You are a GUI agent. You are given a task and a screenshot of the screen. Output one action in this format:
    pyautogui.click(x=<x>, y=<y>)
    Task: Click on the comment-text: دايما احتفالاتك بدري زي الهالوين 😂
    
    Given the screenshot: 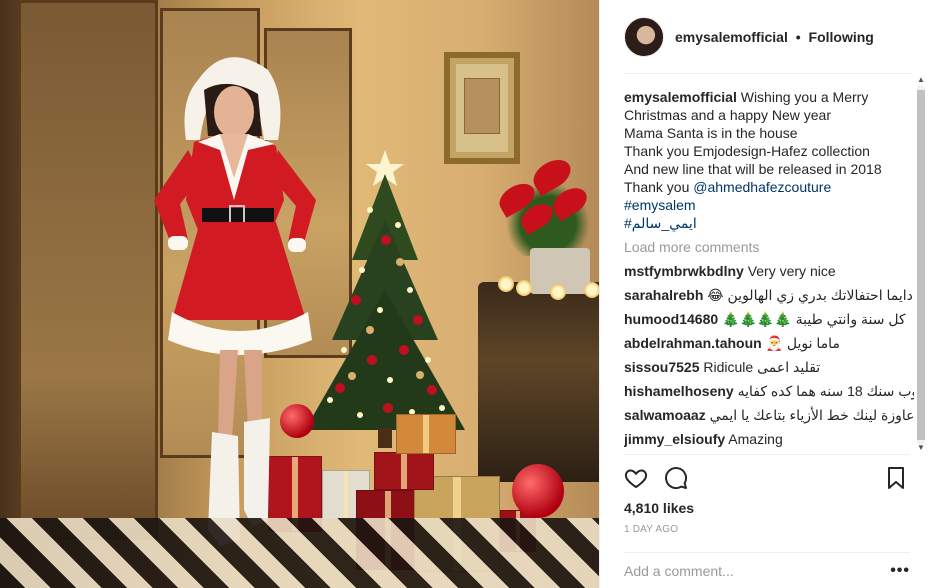 What is the action you would take?
    pyautogui.click(x=810, y=295)
    